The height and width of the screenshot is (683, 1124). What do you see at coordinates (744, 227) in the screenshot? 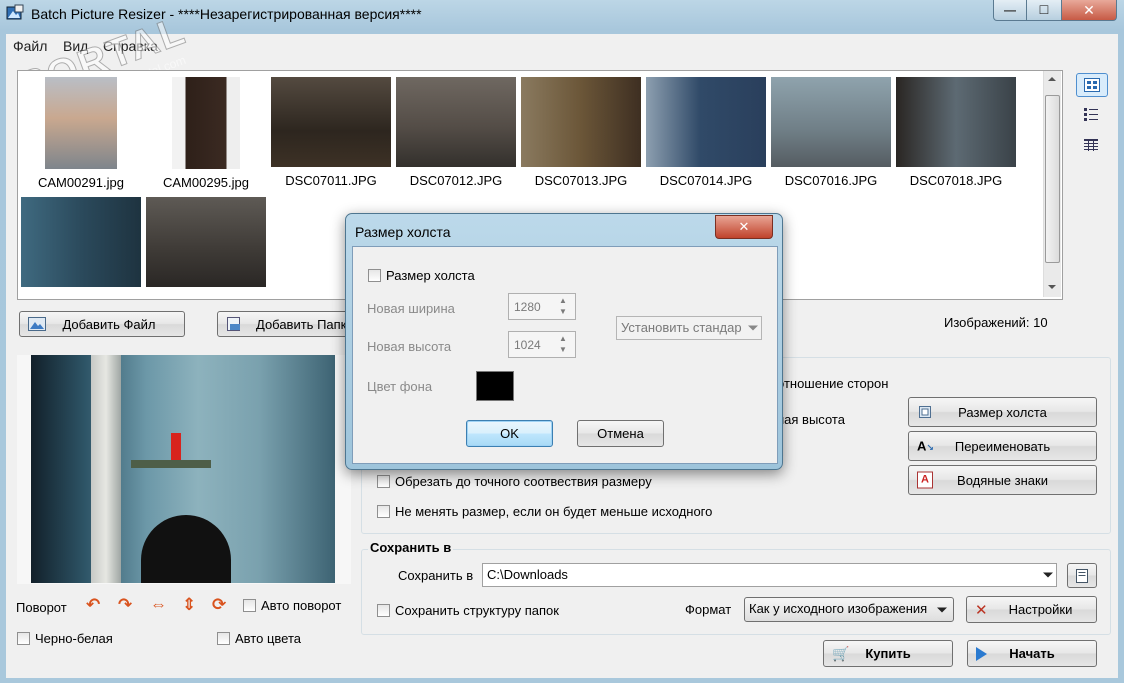
I see `dialog-close-button: ✕` at bounding box center [744, 227].